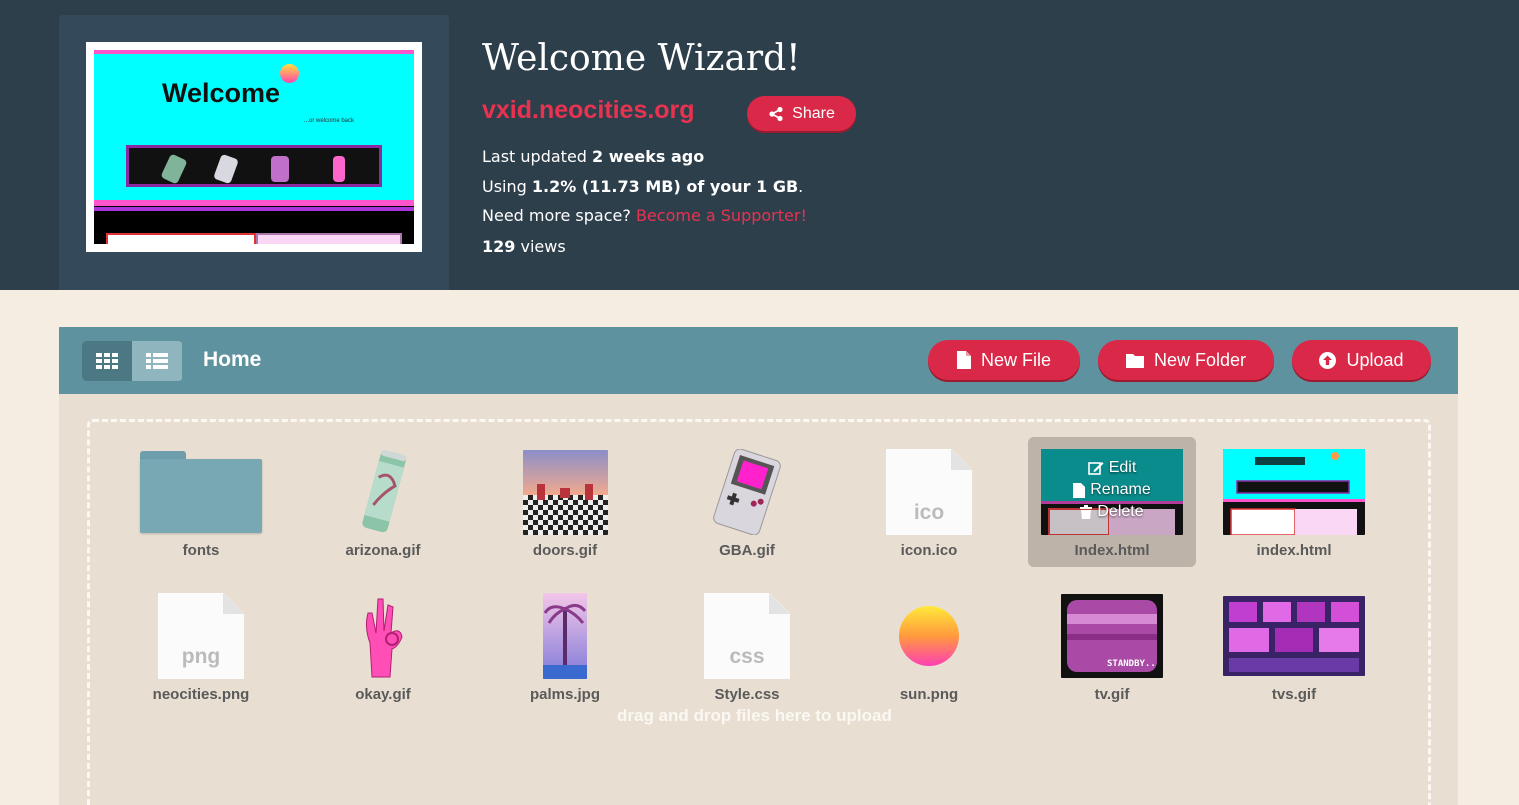 This screenshot has height=805, width=1519. I want to click on document-icon: ico, so click(929, 492).